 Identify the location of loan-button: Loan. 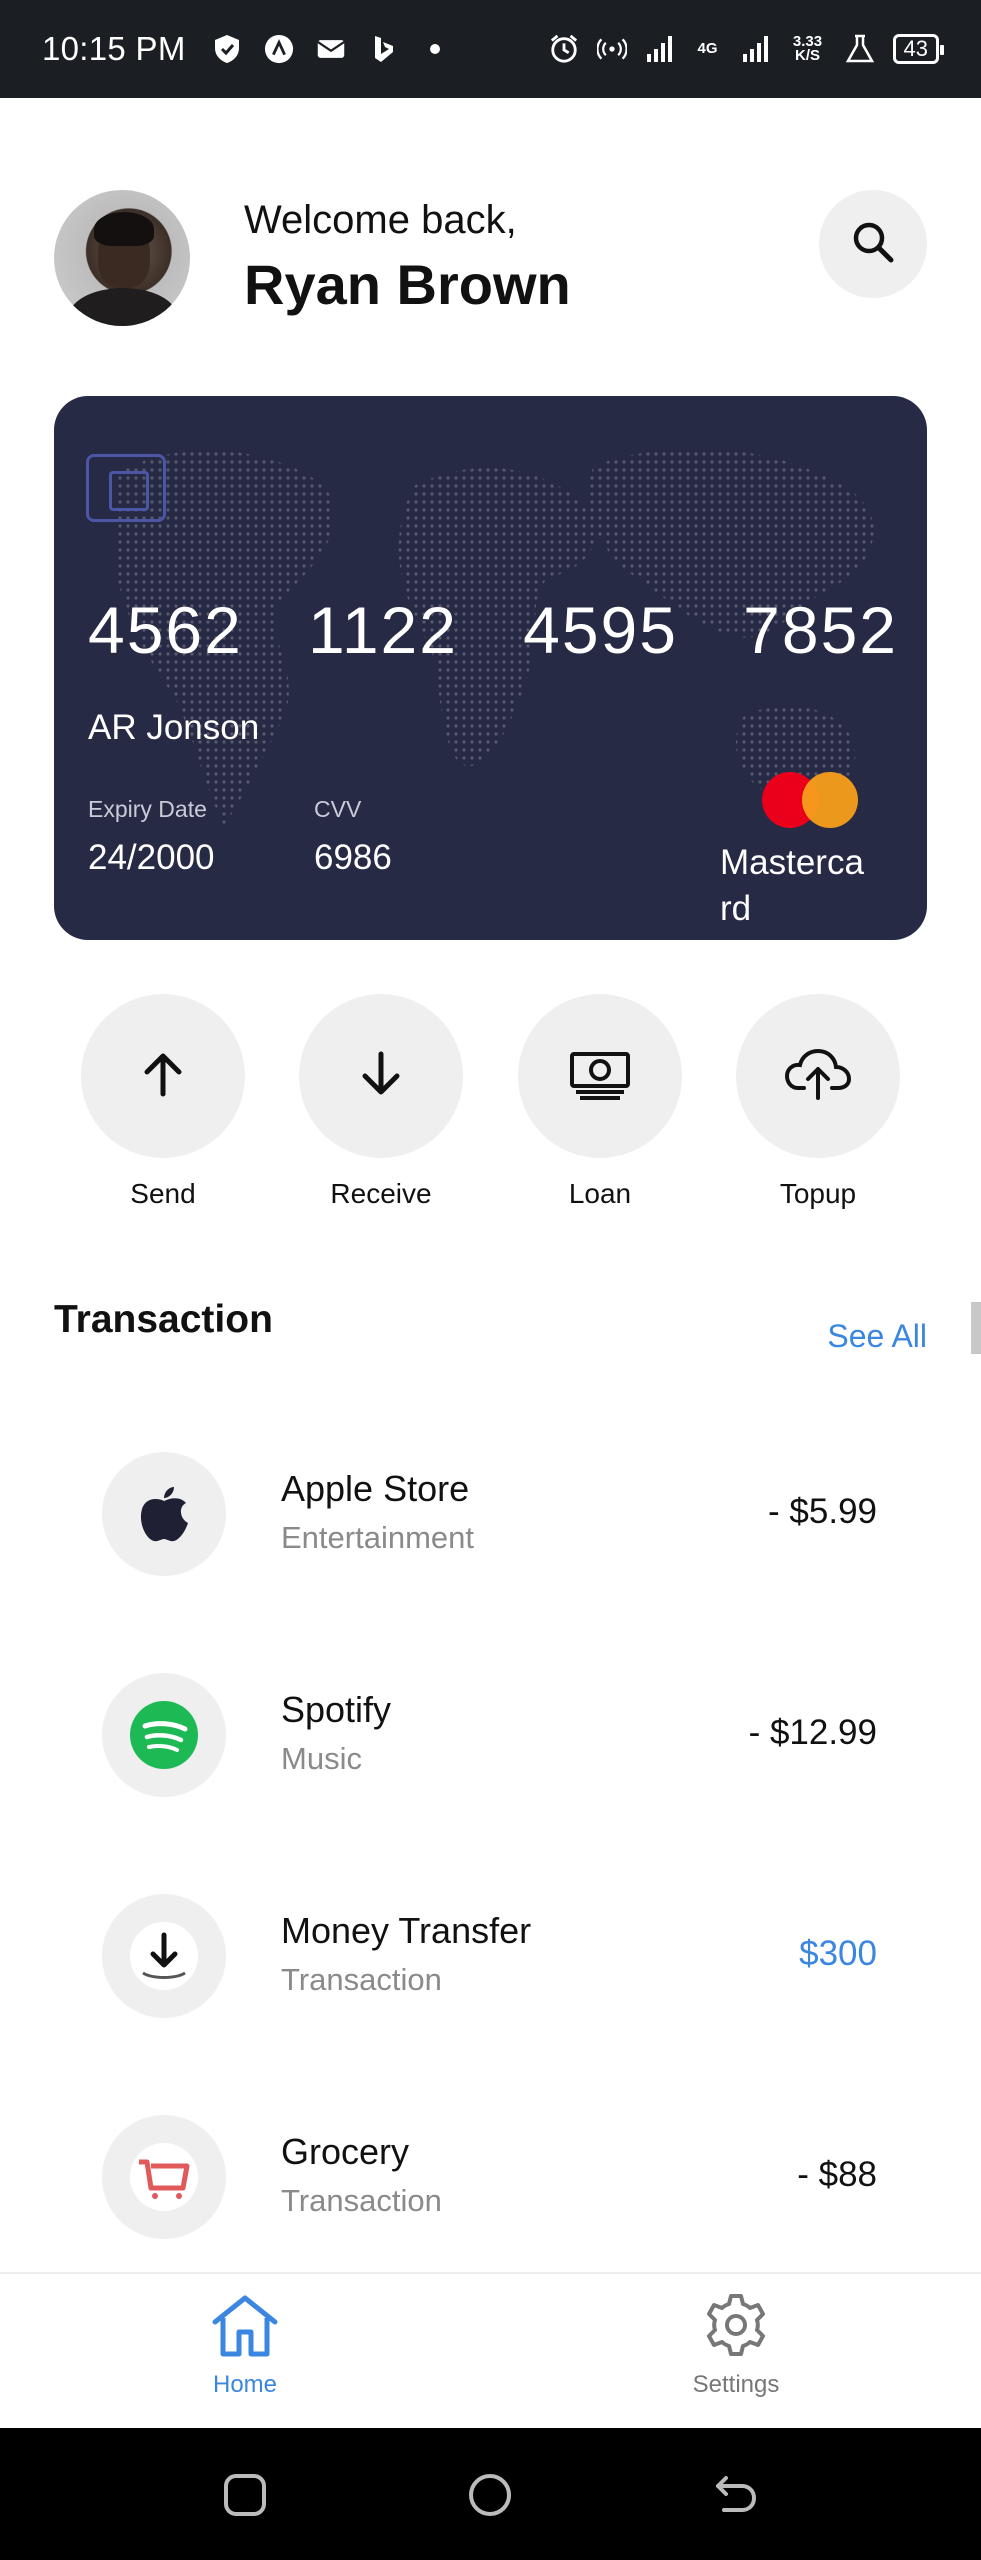
(600, 1102).